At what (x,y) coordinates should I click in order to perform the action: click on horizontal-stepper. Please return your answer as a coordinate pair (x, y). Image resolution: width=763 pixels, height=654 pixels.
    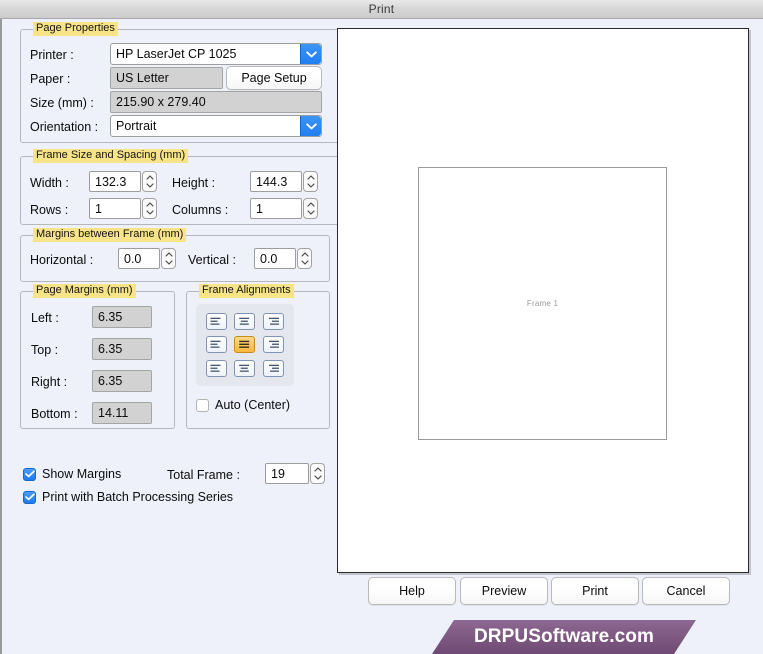
    Looking at the image, I should click on (168, 258).